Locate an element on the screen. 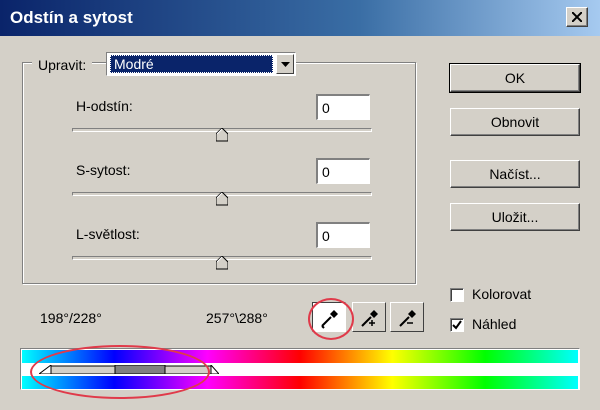  checkmark-icon is located at coordinates (457, 325).